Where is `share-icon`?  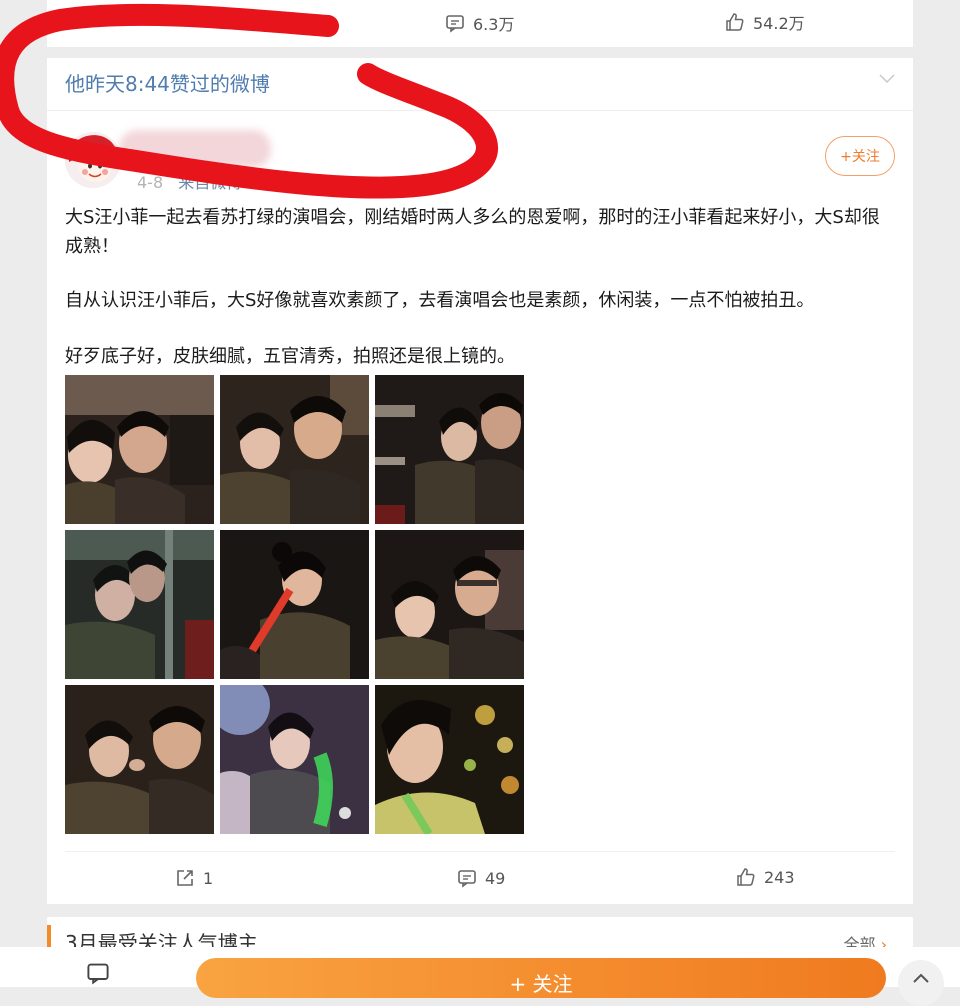
share-icon is located at coordinates (185, 878).